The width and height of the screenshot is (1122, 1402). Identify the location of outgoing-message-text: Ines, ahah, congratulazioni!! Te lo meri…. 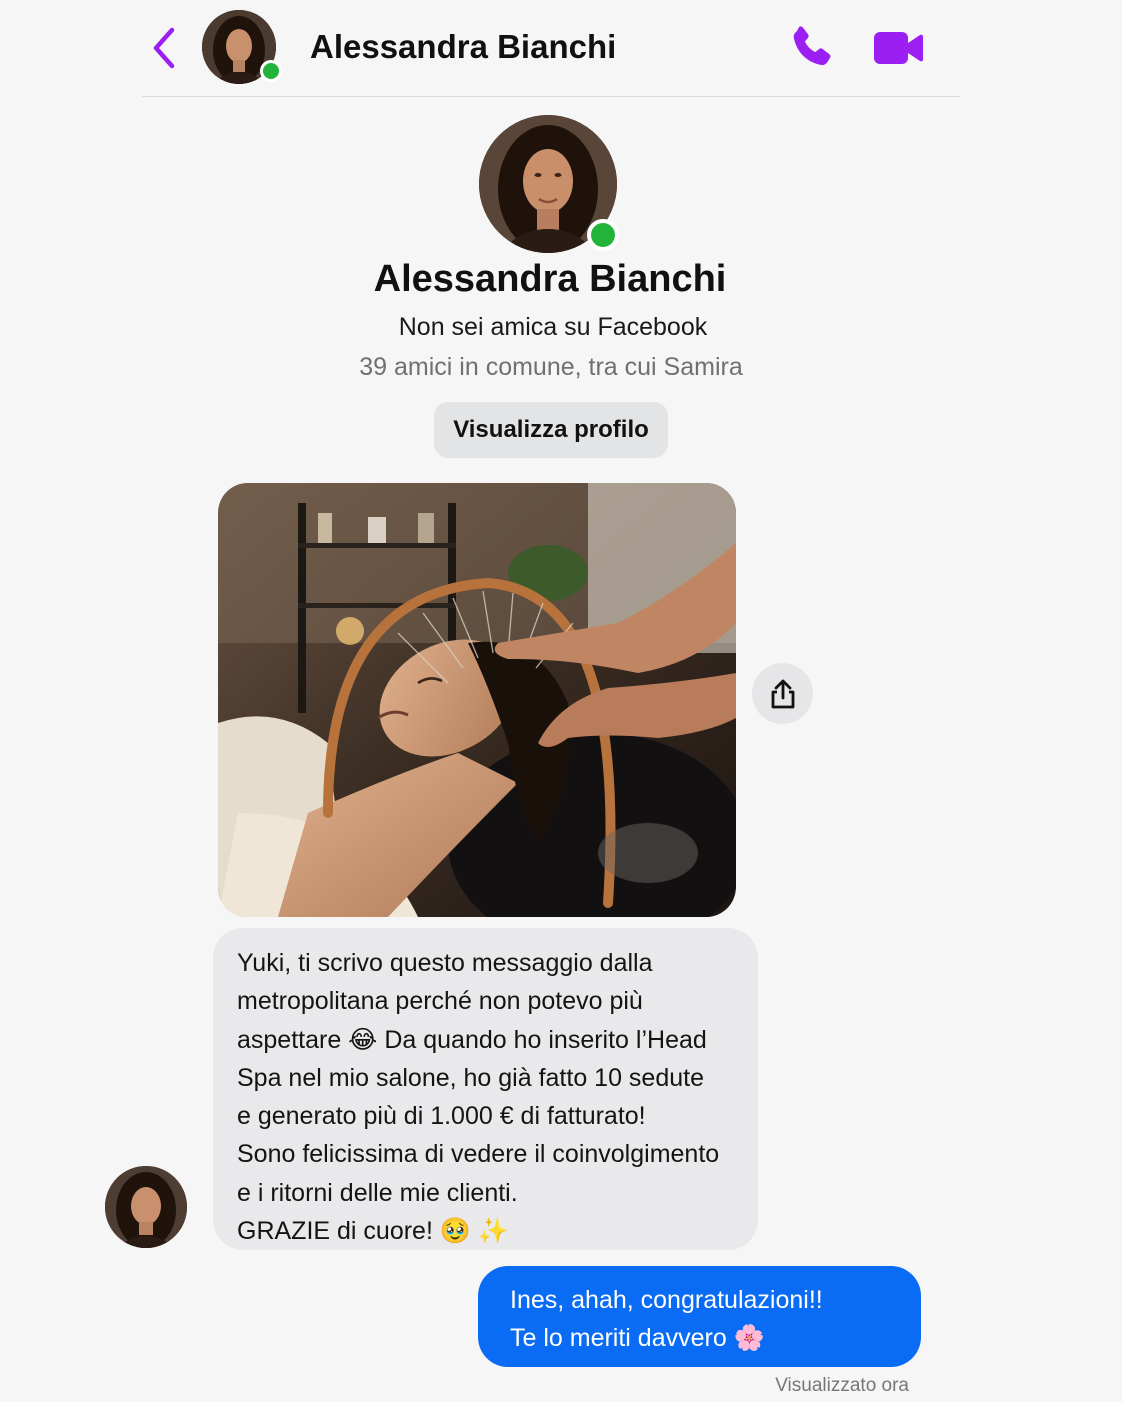
(666, 1319).